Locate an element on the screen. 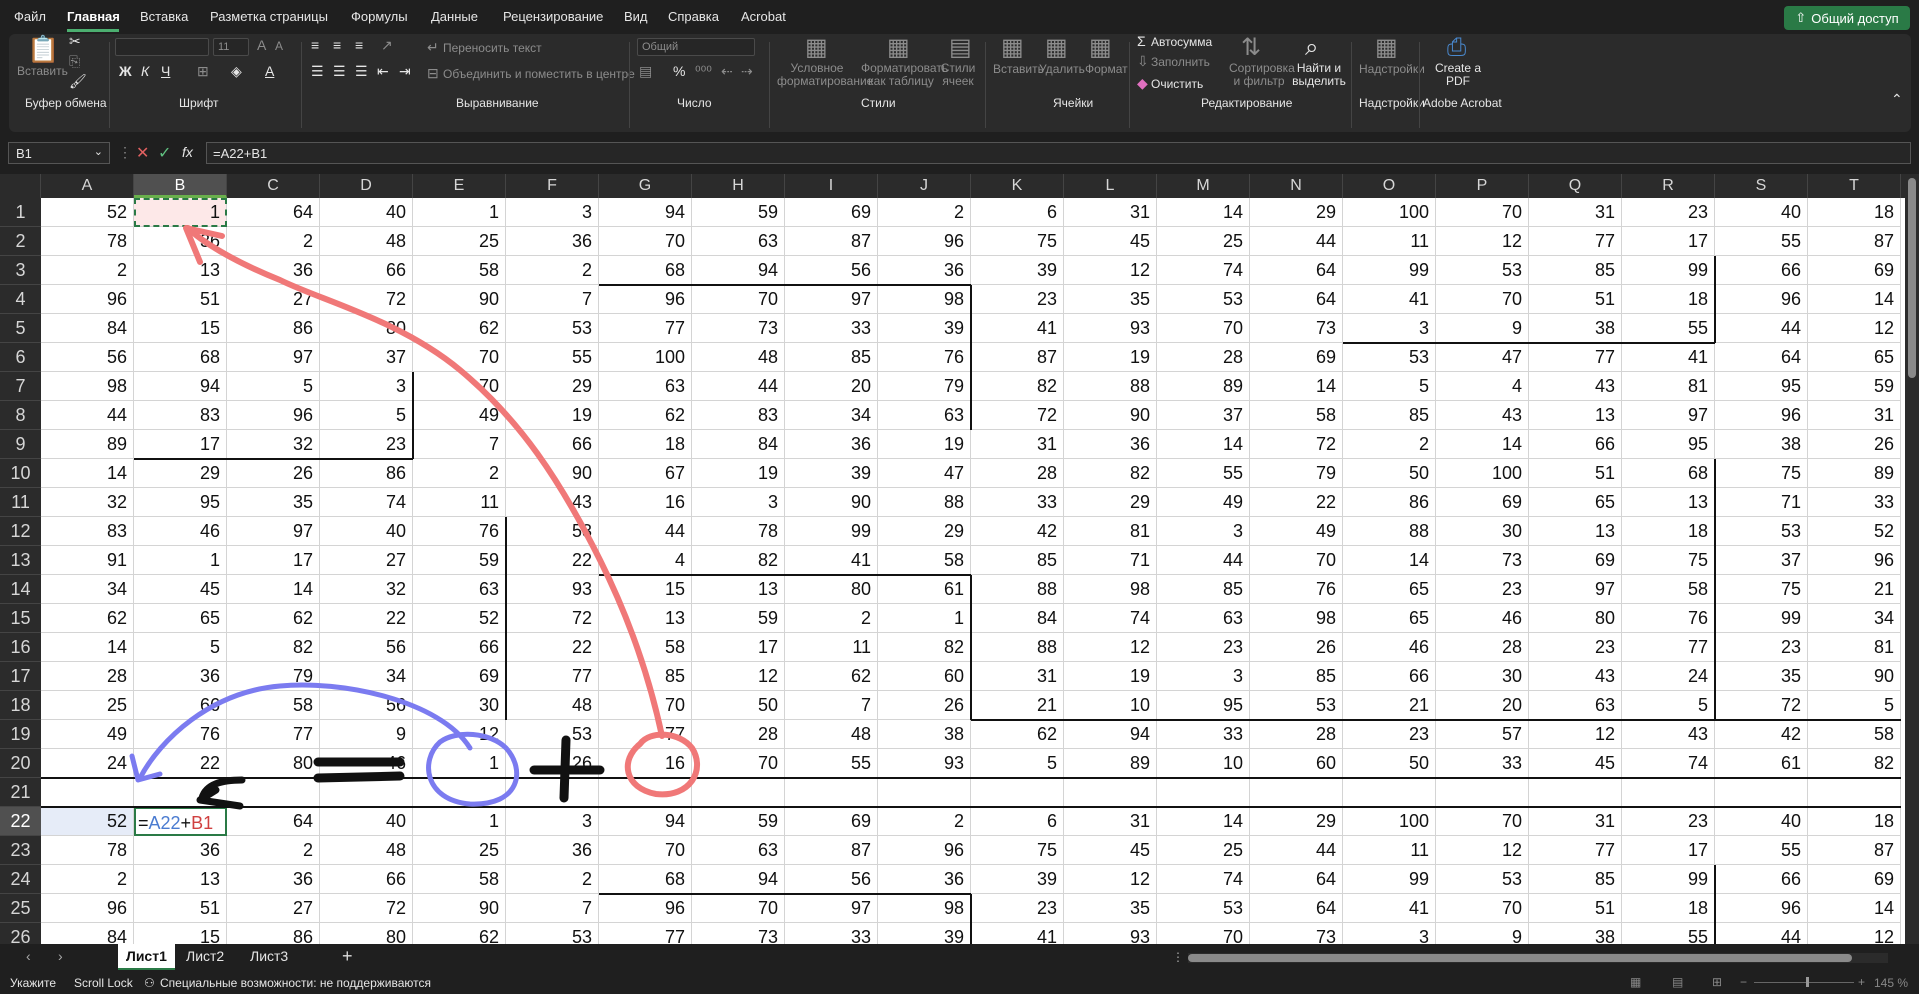 The image size is (1919, 994). cell-F1: 3 is located at coordinates (552, 212).